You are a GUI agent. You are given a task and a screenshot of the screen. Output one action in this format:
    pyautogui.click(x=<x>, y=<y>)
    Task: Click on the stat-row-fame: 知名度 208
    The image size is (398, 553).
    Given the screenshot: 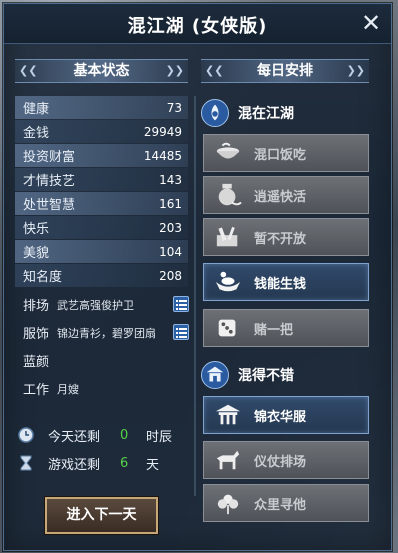 What is the action you would take?
    pyautogui.click(x=101, y=275)
    